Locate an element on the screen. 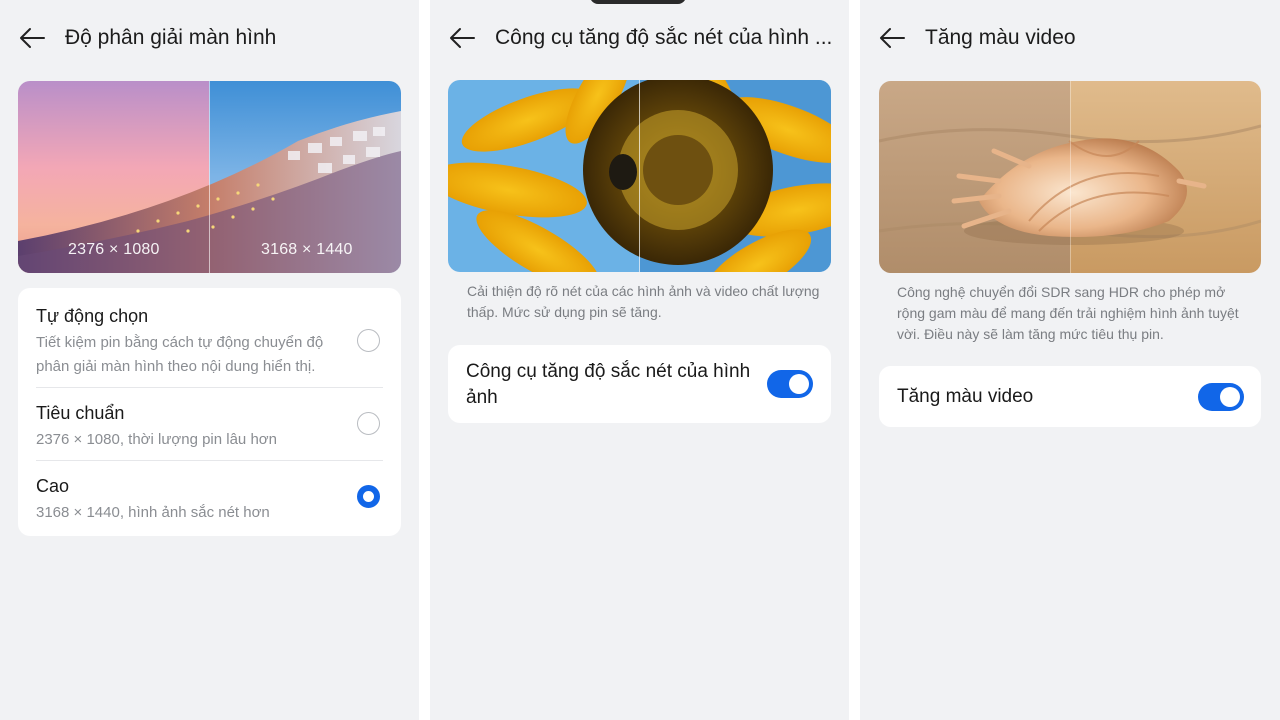  video-color-toggle-switch is located at coordinates (1221, 397).